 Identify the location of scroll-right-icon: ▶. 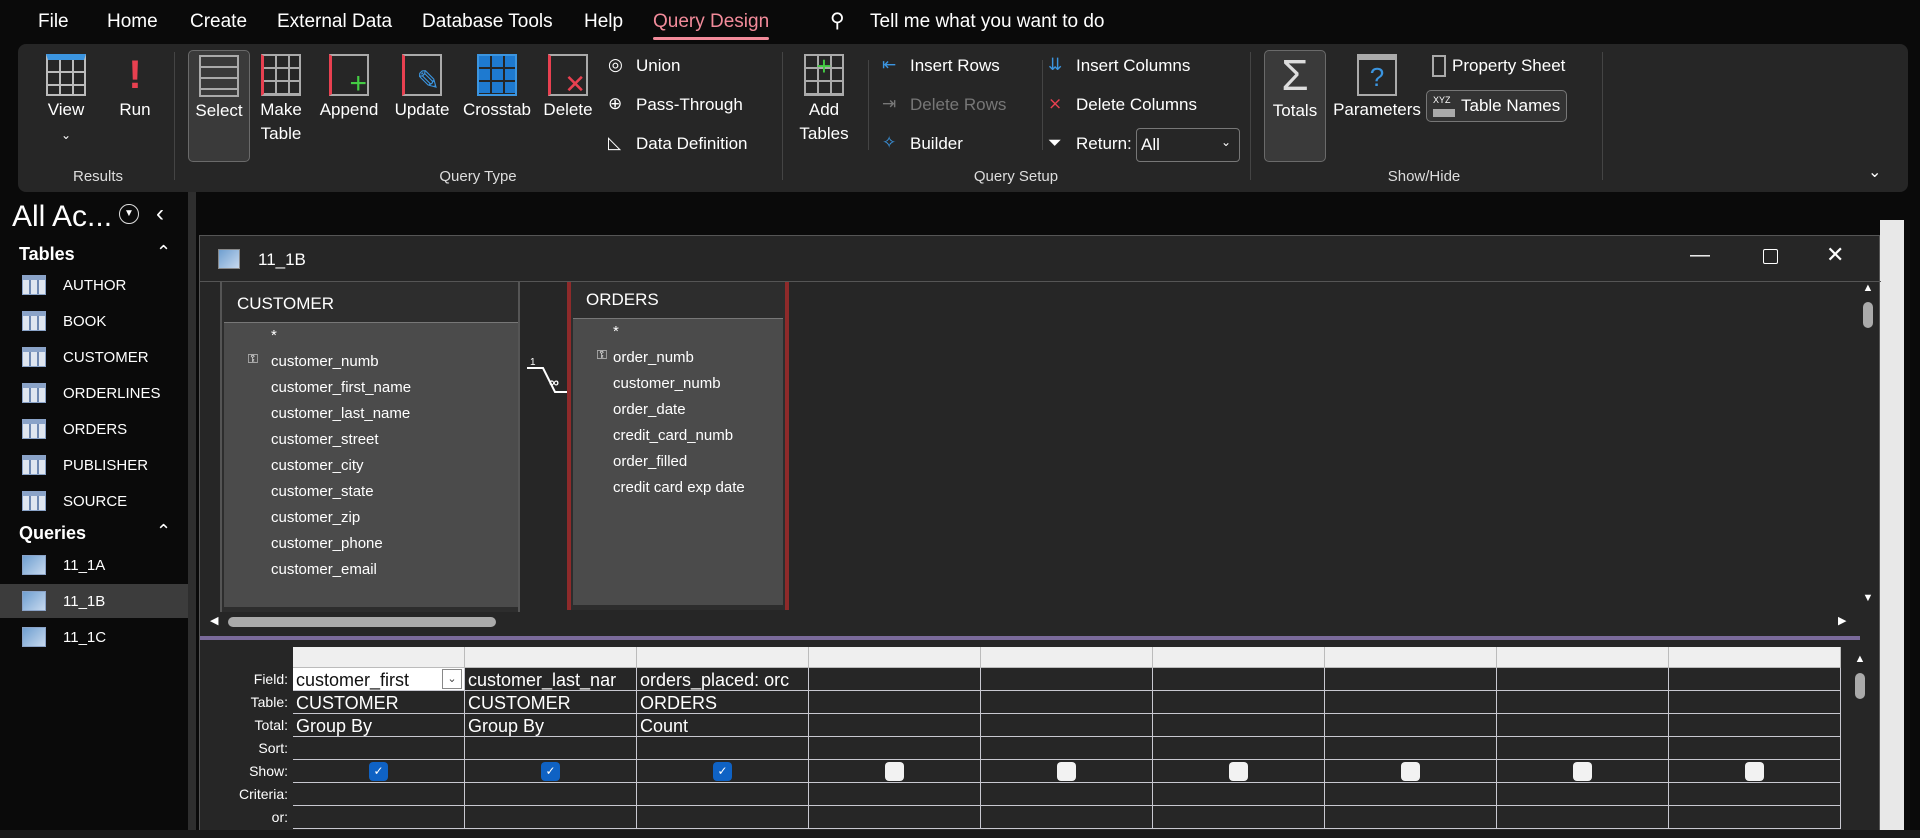
(1842, 620).